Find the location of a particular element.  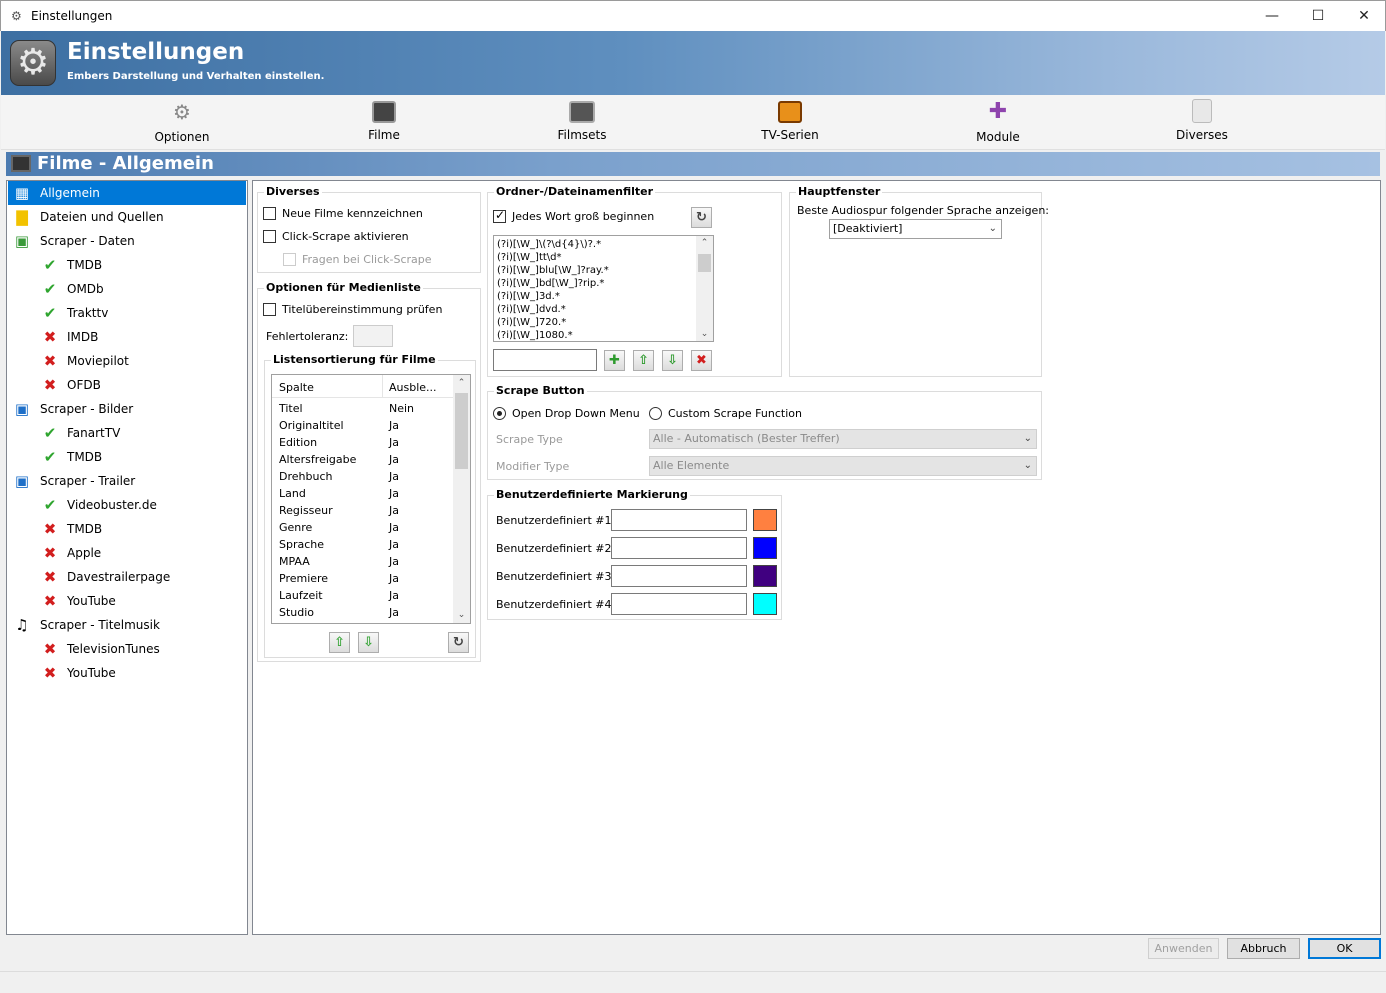

tree-item: ▣ Scraper - Bilder is located at coordinates (127, 409).